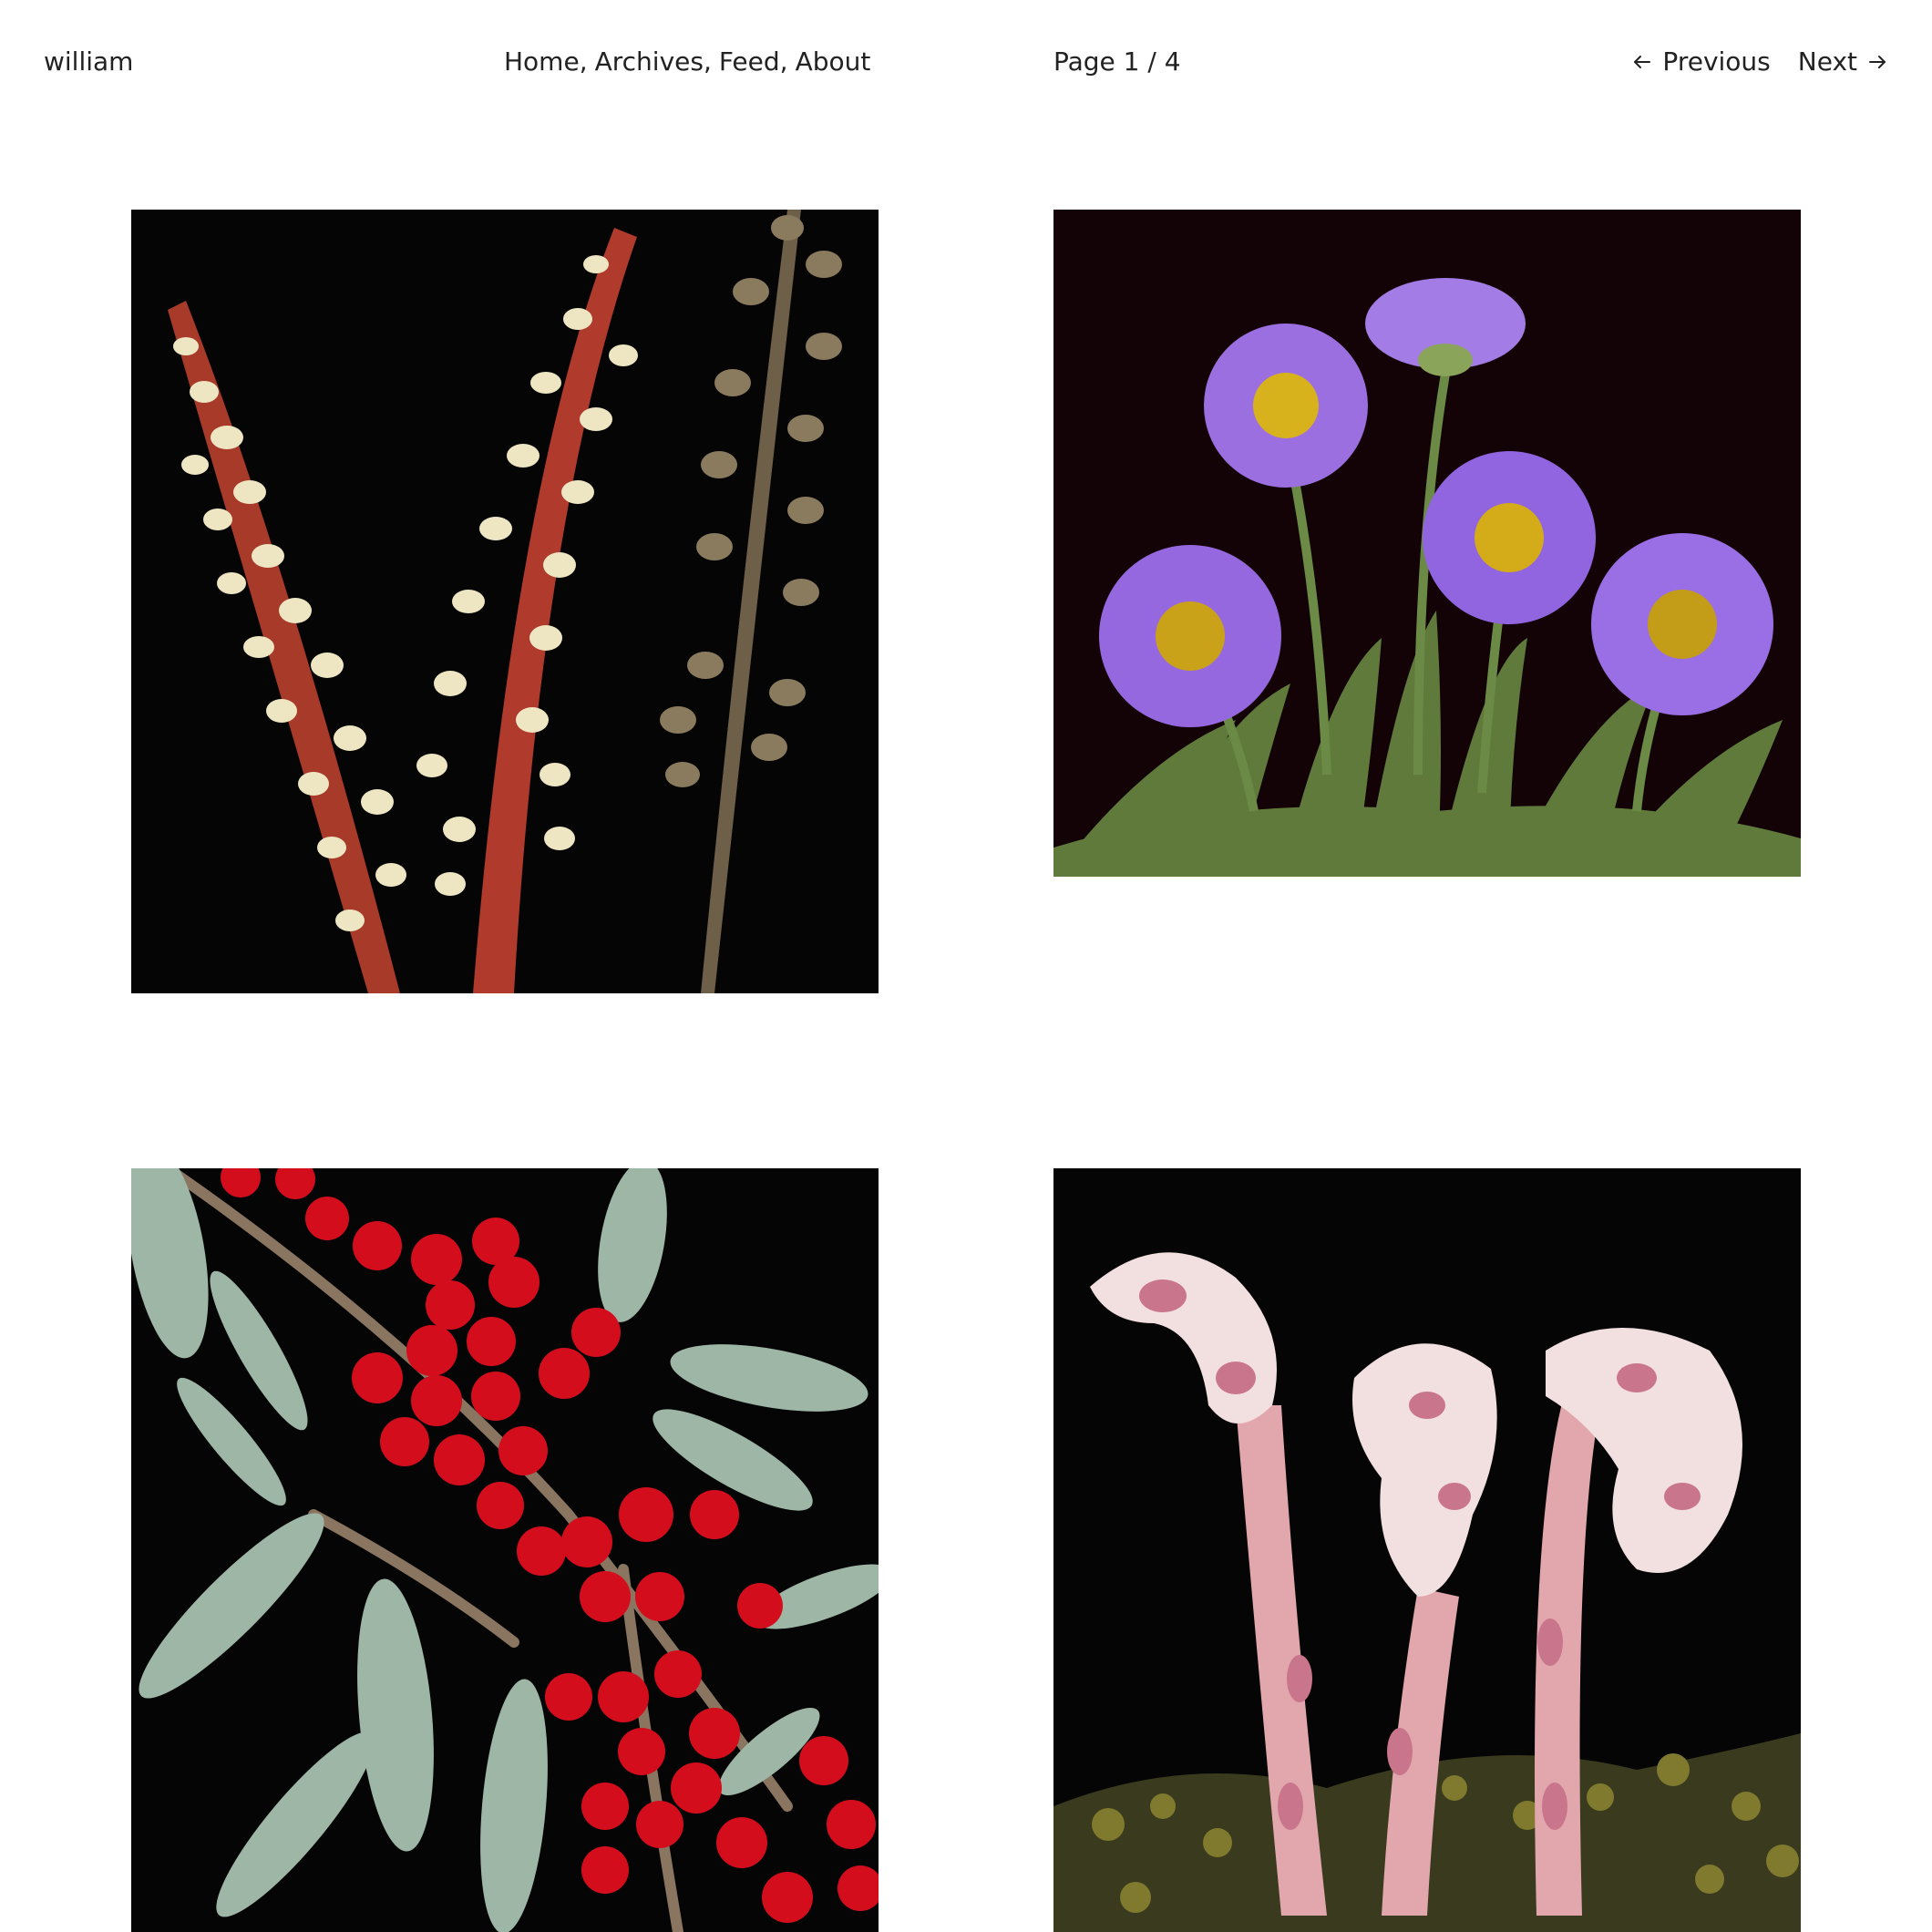  I want to click on next-label: Next, so click(1827, 61).